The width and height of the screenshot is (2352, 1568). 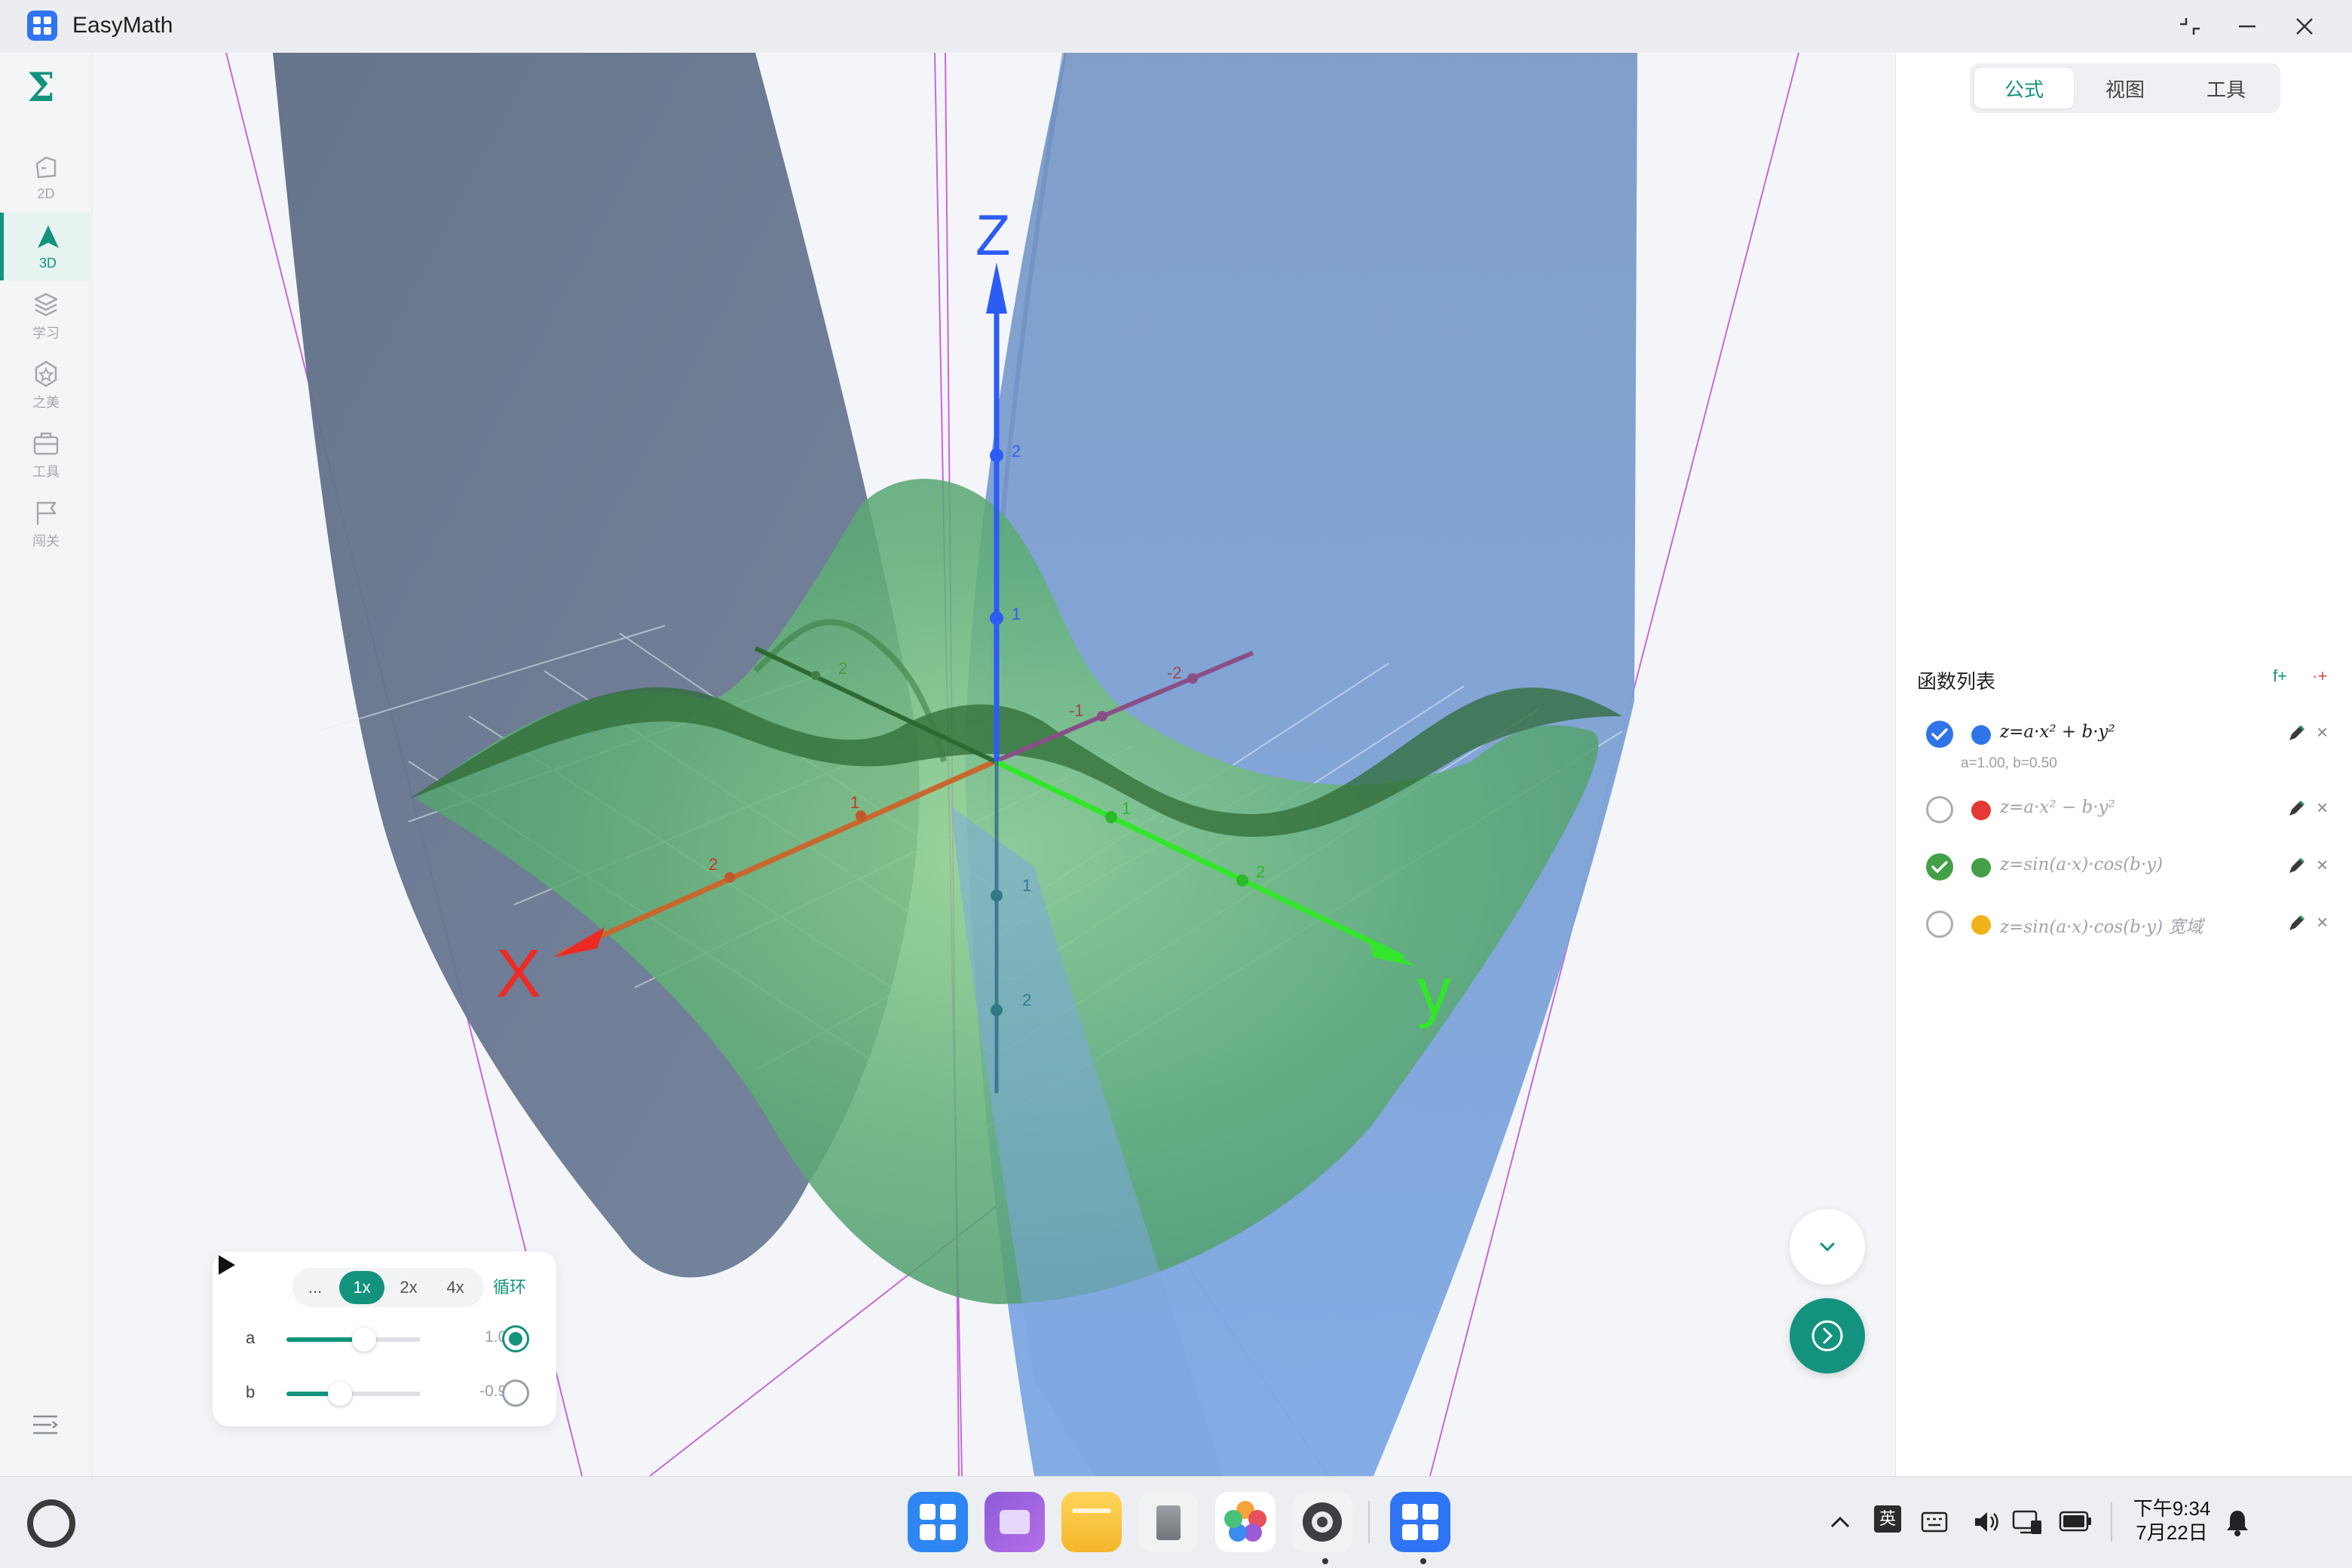 What do you see at coordinates (1420, 1522) in the screenshot?
I see `easymath-taskbar-icon` at bounding box center [1420, 1522].